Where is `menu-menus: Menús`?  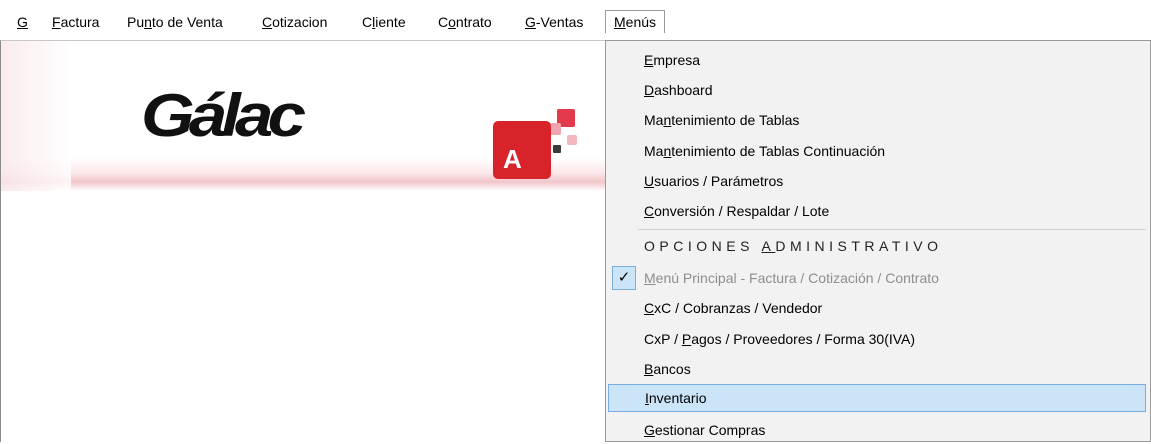 menu-menus: Menús is located at coordinates (635, 21).